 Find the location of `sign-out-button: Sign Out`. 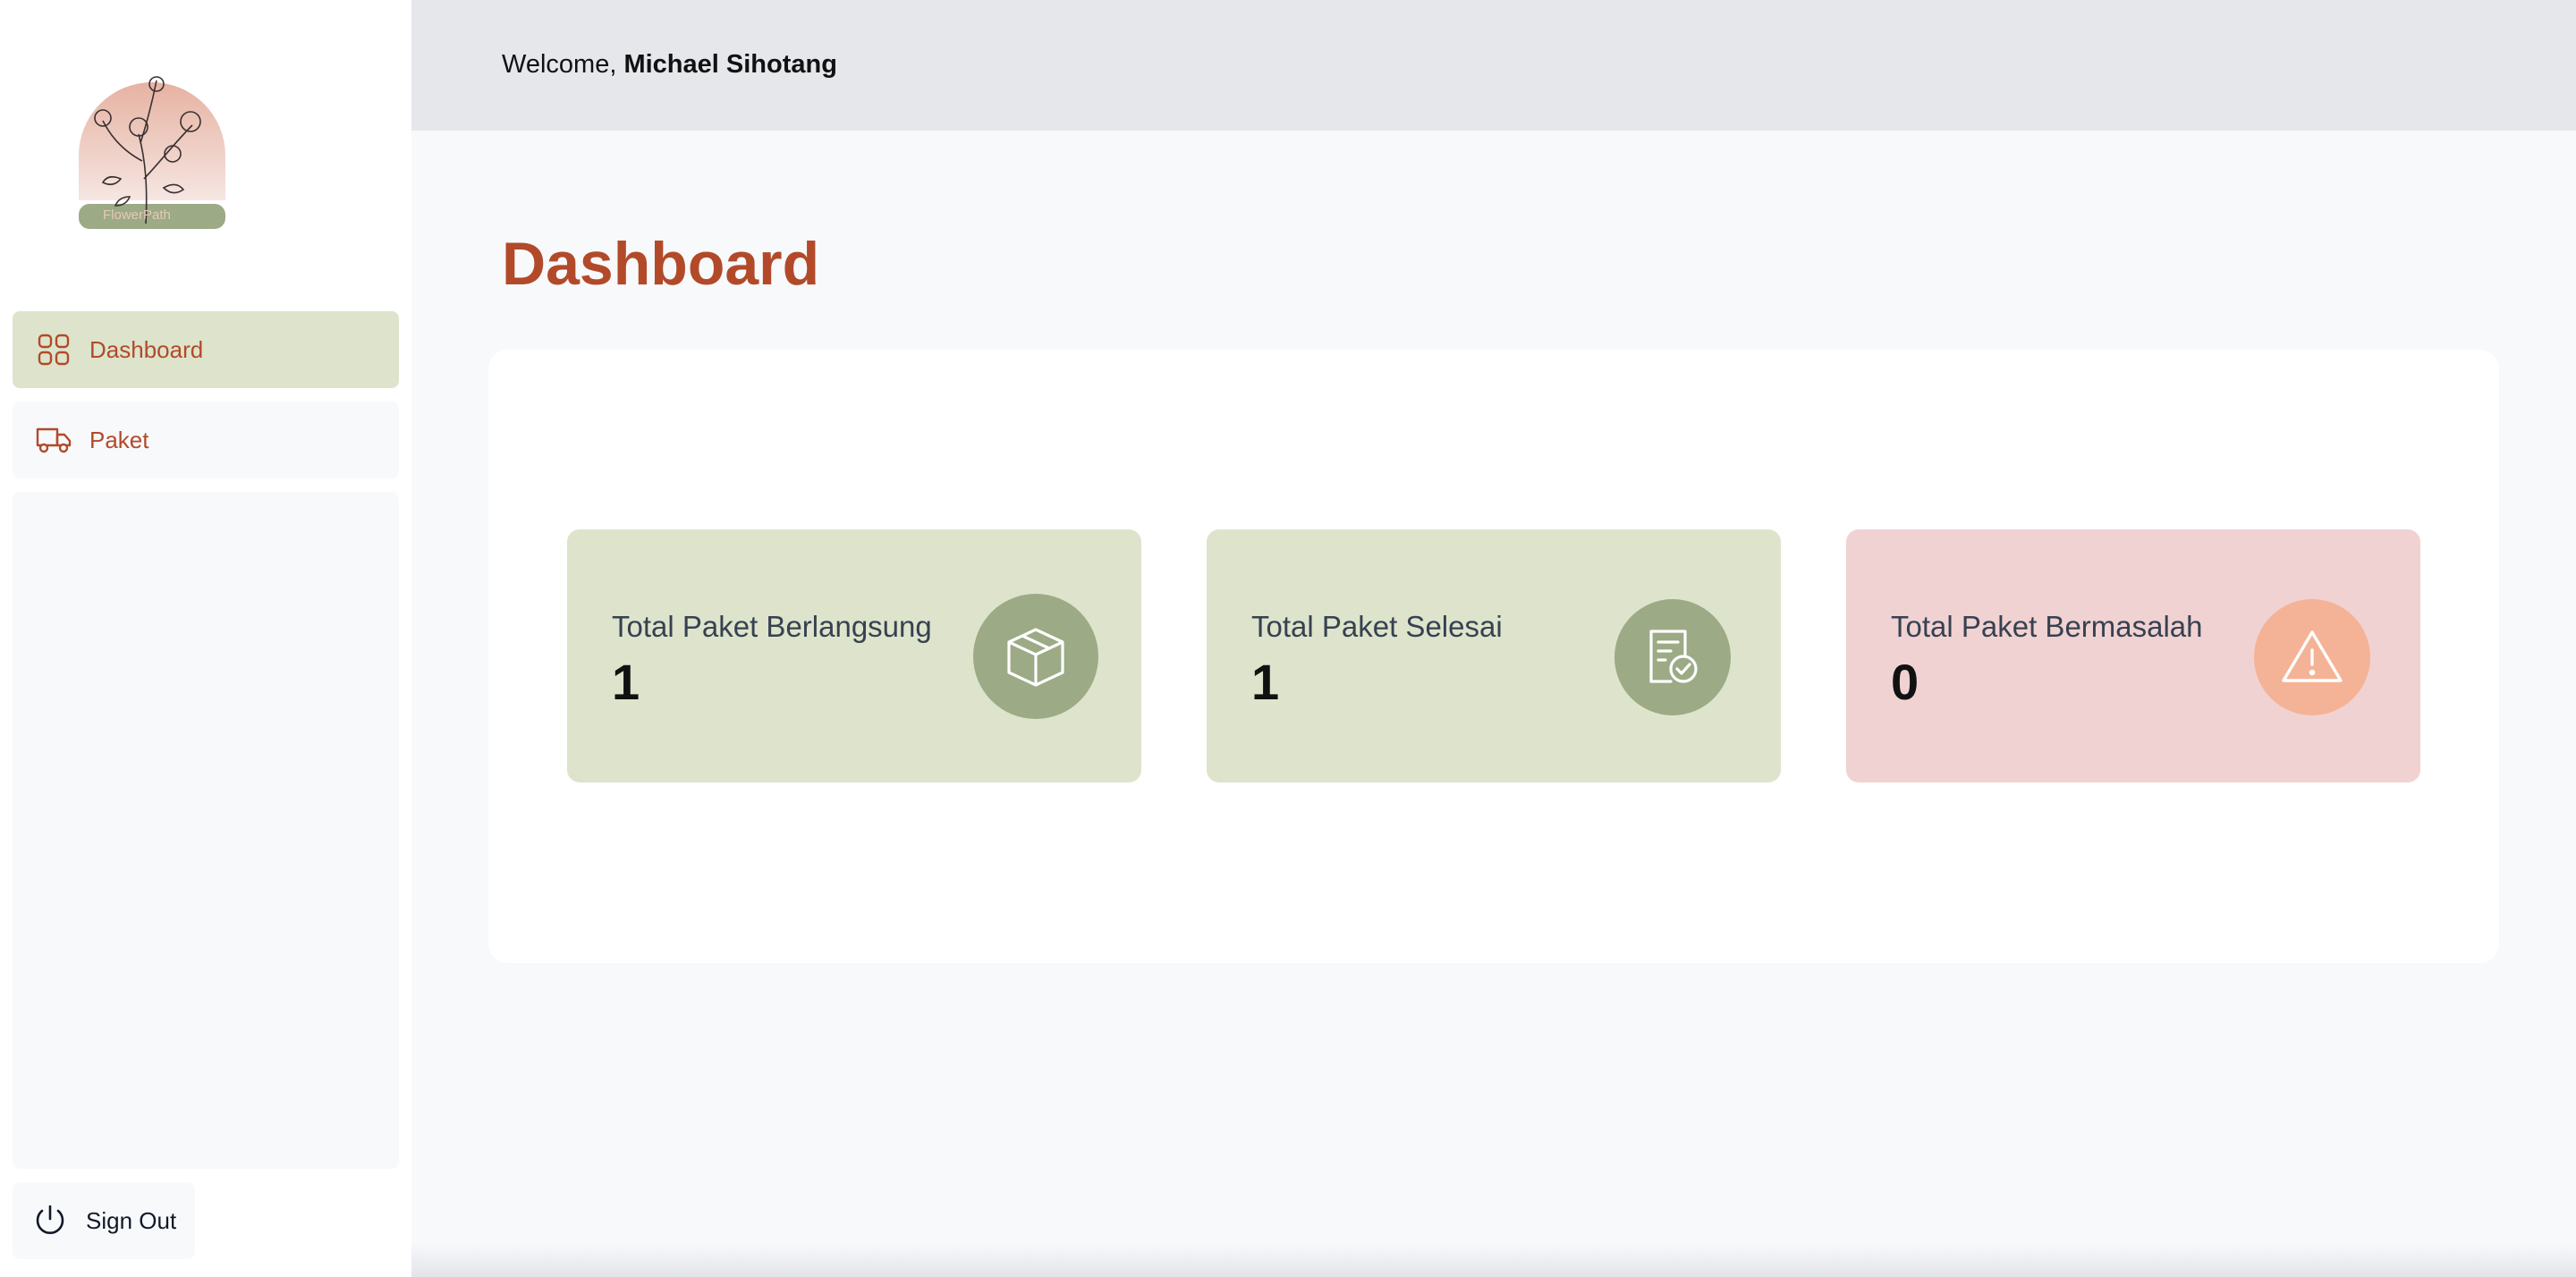

sign-out-button: Sign Out is located at coordinates (104, 1220).